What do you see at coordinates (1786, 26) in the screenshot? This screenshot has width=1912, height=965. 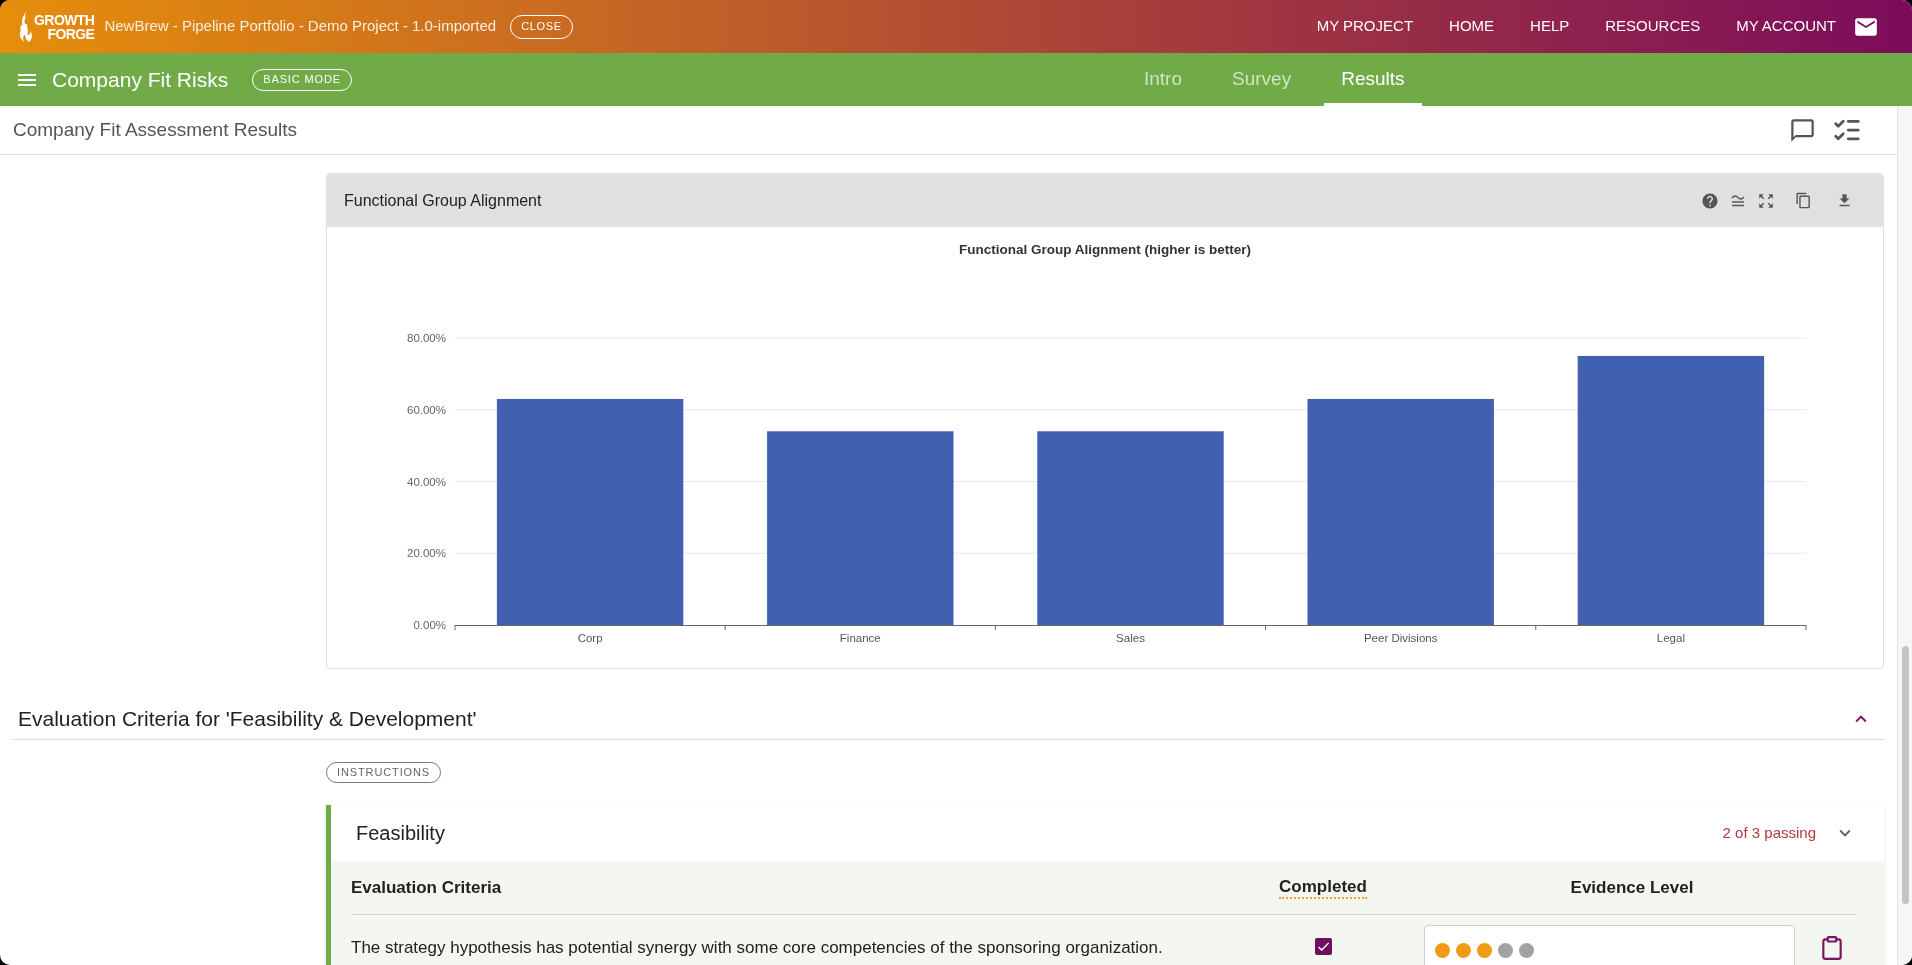 I see `nav-link: MY ACCOUNT` at bounding box center [1786, 26].